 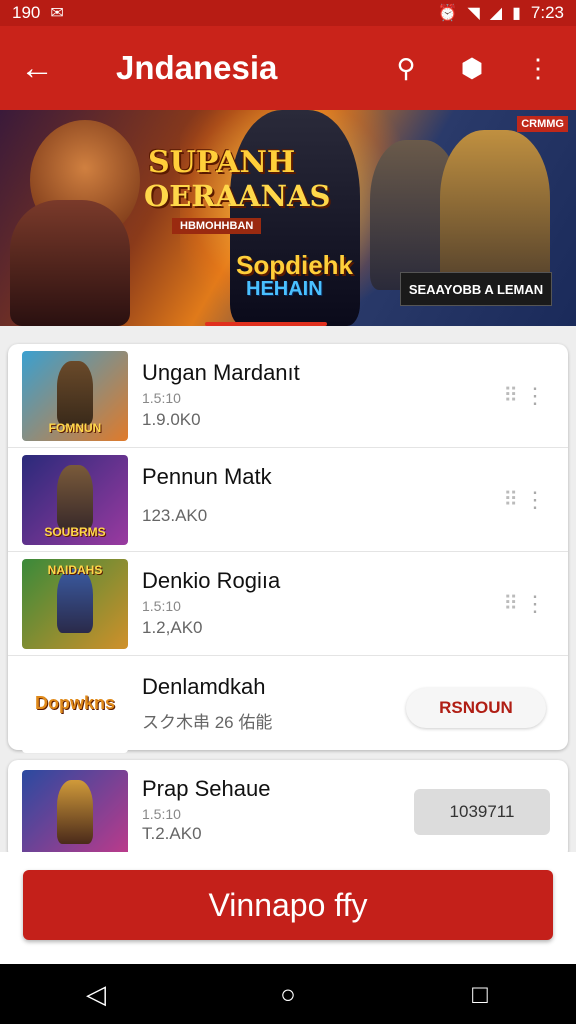 What do you see at coordinates (288, 500) in the screenshot?
I see `list-item: SOUBRMS Pennun Matk 123.AK0 ⠿ ⋮` at bounding box center [288, 500].